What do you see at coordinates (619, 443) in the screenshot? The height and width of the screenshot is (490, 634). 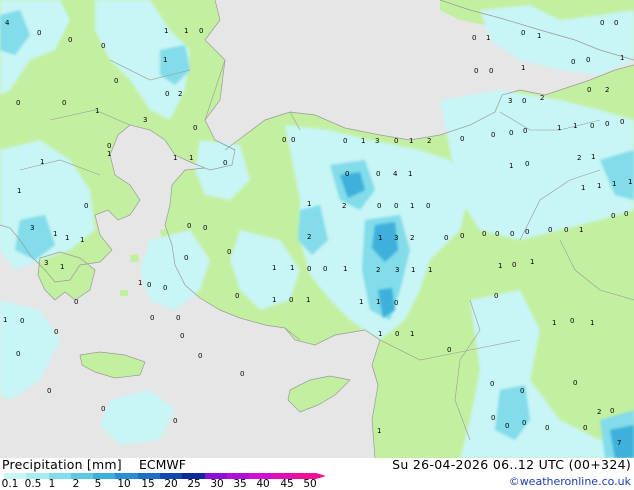 I see `precip-value: 7` at bounding box center [619, 443].